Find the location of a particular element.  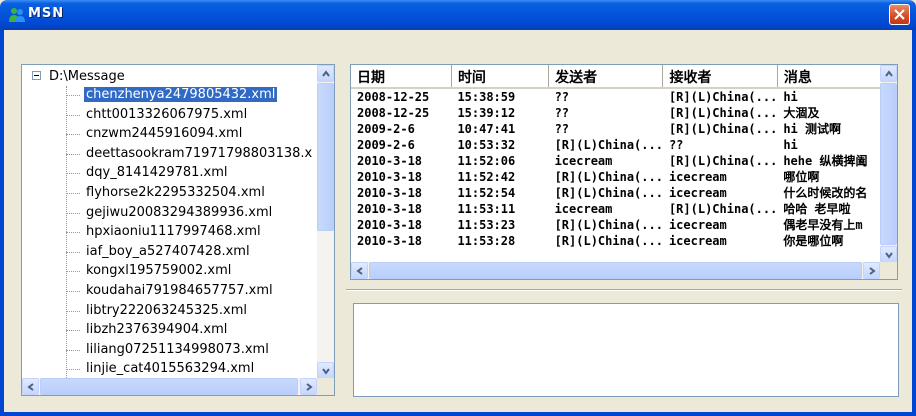

tree-item: chtt0013326067975.xml is located at coordinates (157, 114).